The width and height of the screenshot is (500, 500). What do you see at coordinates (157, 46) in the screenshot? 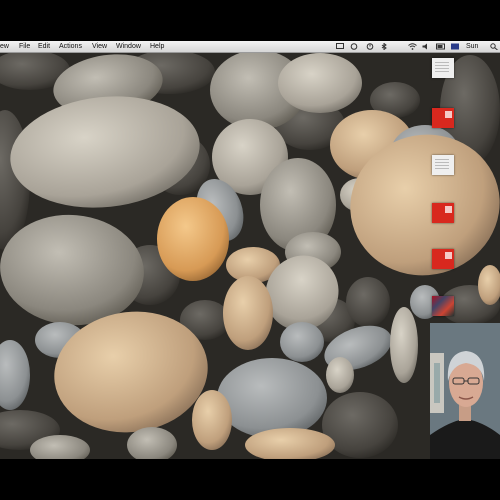
I see `menu-help: Help` at bounding box center [157, 46].